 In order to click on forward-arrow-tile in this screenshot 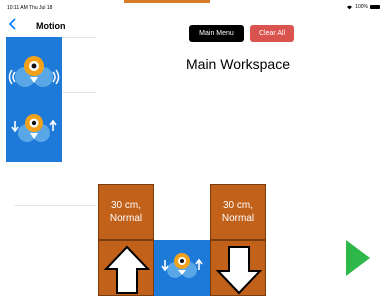, I will do `click(126, 268)`.